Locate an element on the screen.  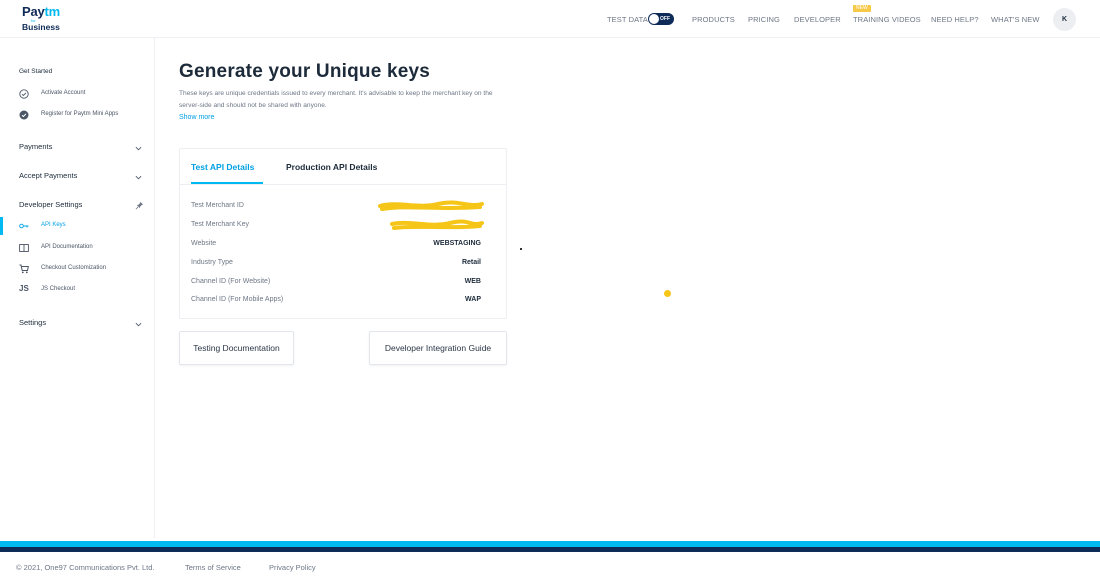
api-tabs: Test API Details Production API Details is located at coordinates (343, 167).